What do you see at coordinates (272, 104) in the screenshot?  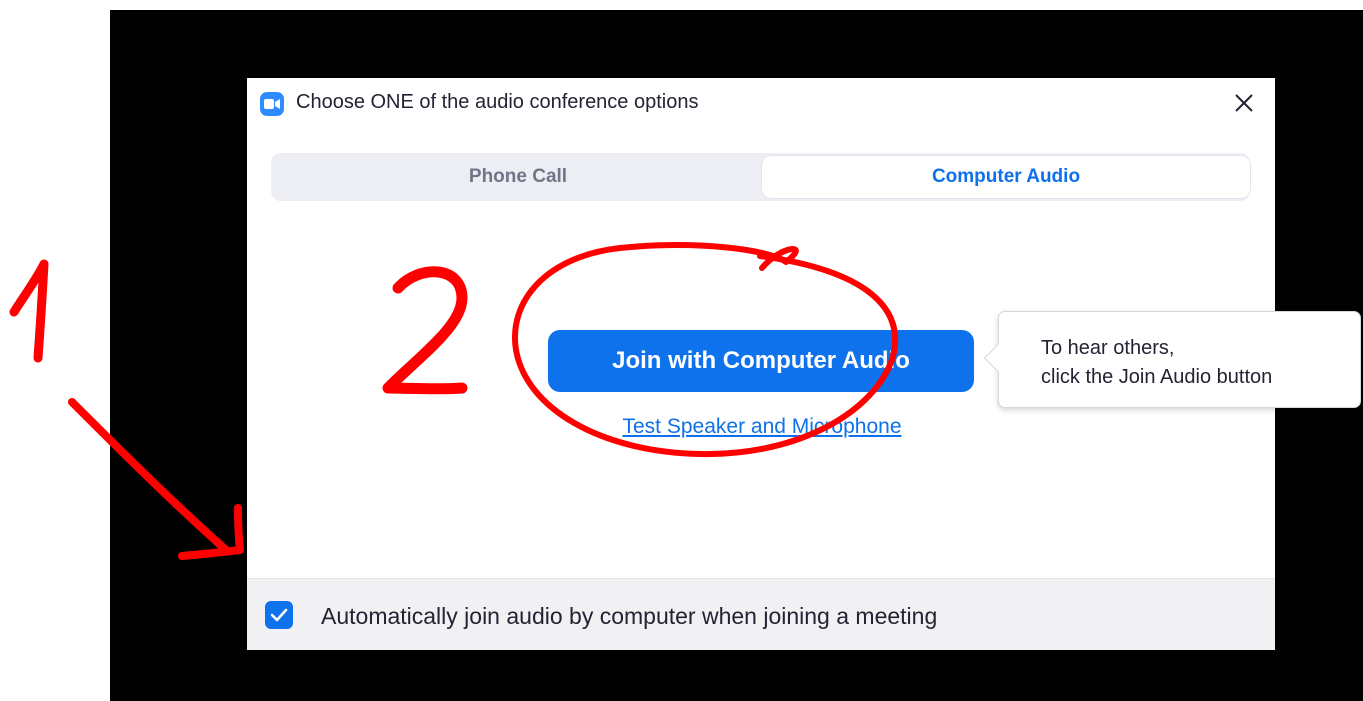 I see `zoom-camera-icon` at bounding box center [272, 104].